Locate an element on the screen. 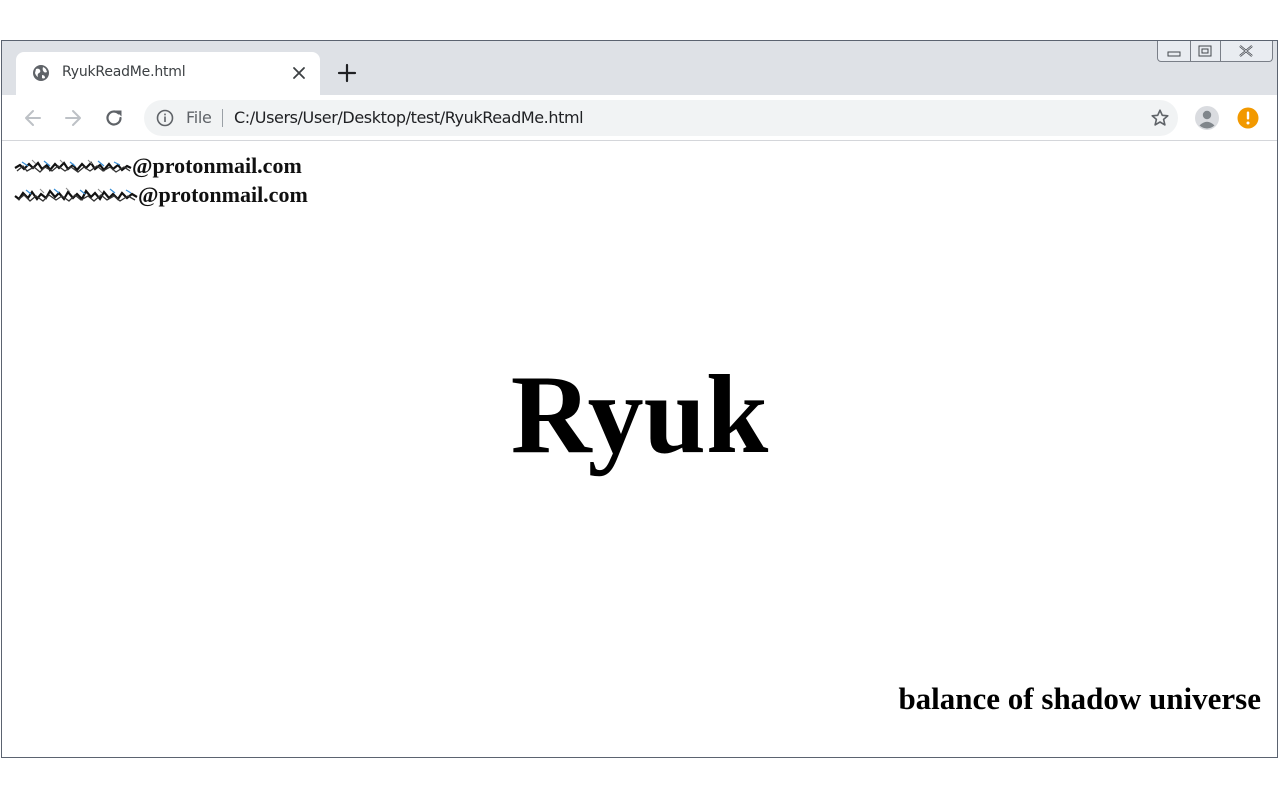  browser-tab: RyukReadMe.html is located at coordinates (168, 73).